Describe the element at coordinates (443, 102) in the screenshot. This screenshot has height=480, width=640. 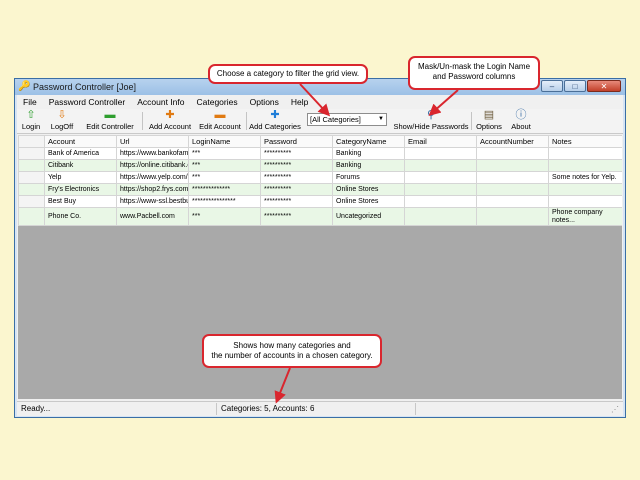
I see `arrow-mask` at that location.